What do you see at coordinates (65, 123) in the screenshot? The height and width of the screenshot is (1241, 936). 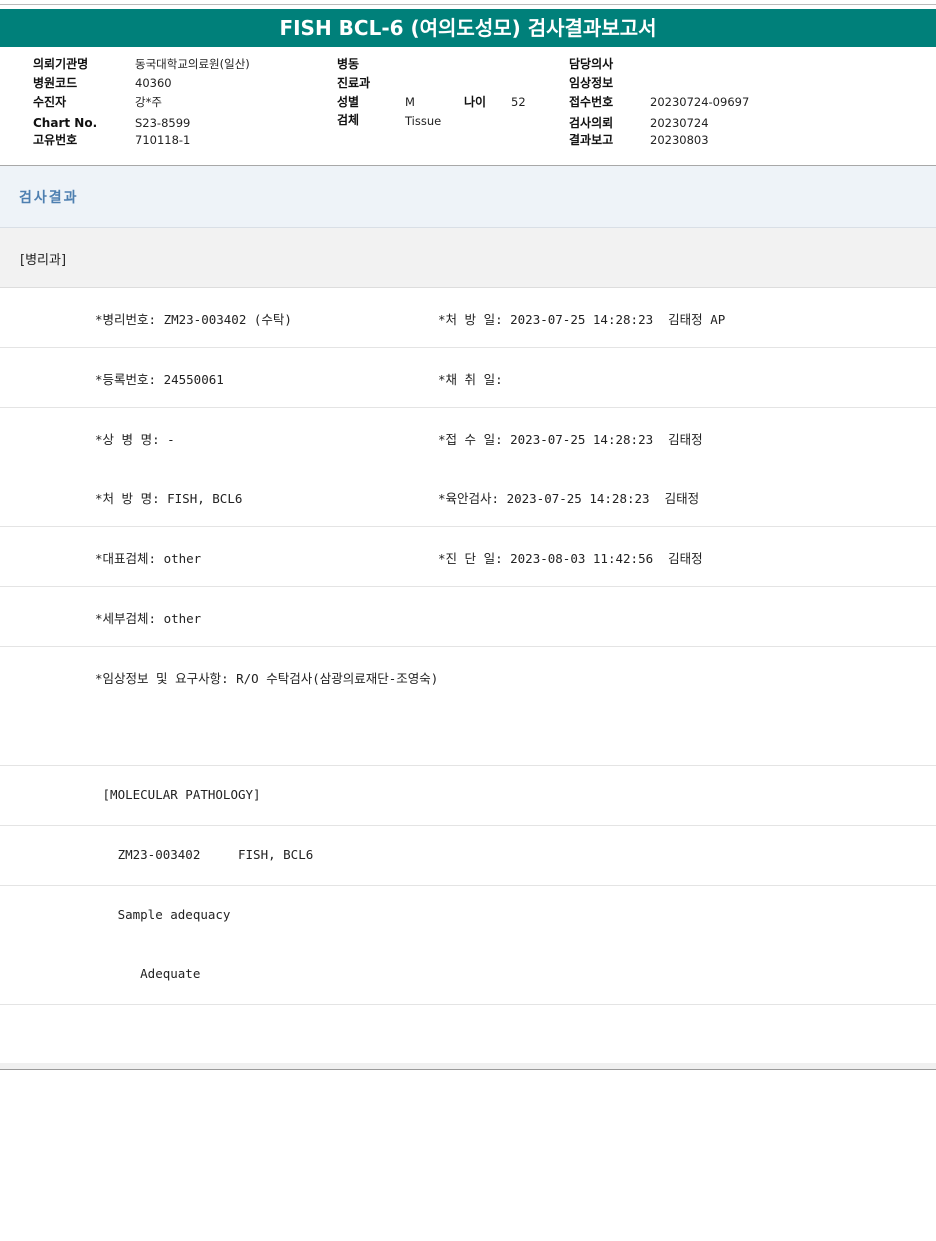 I see `info-label: Chart No.` at bounding box center [65, 123].